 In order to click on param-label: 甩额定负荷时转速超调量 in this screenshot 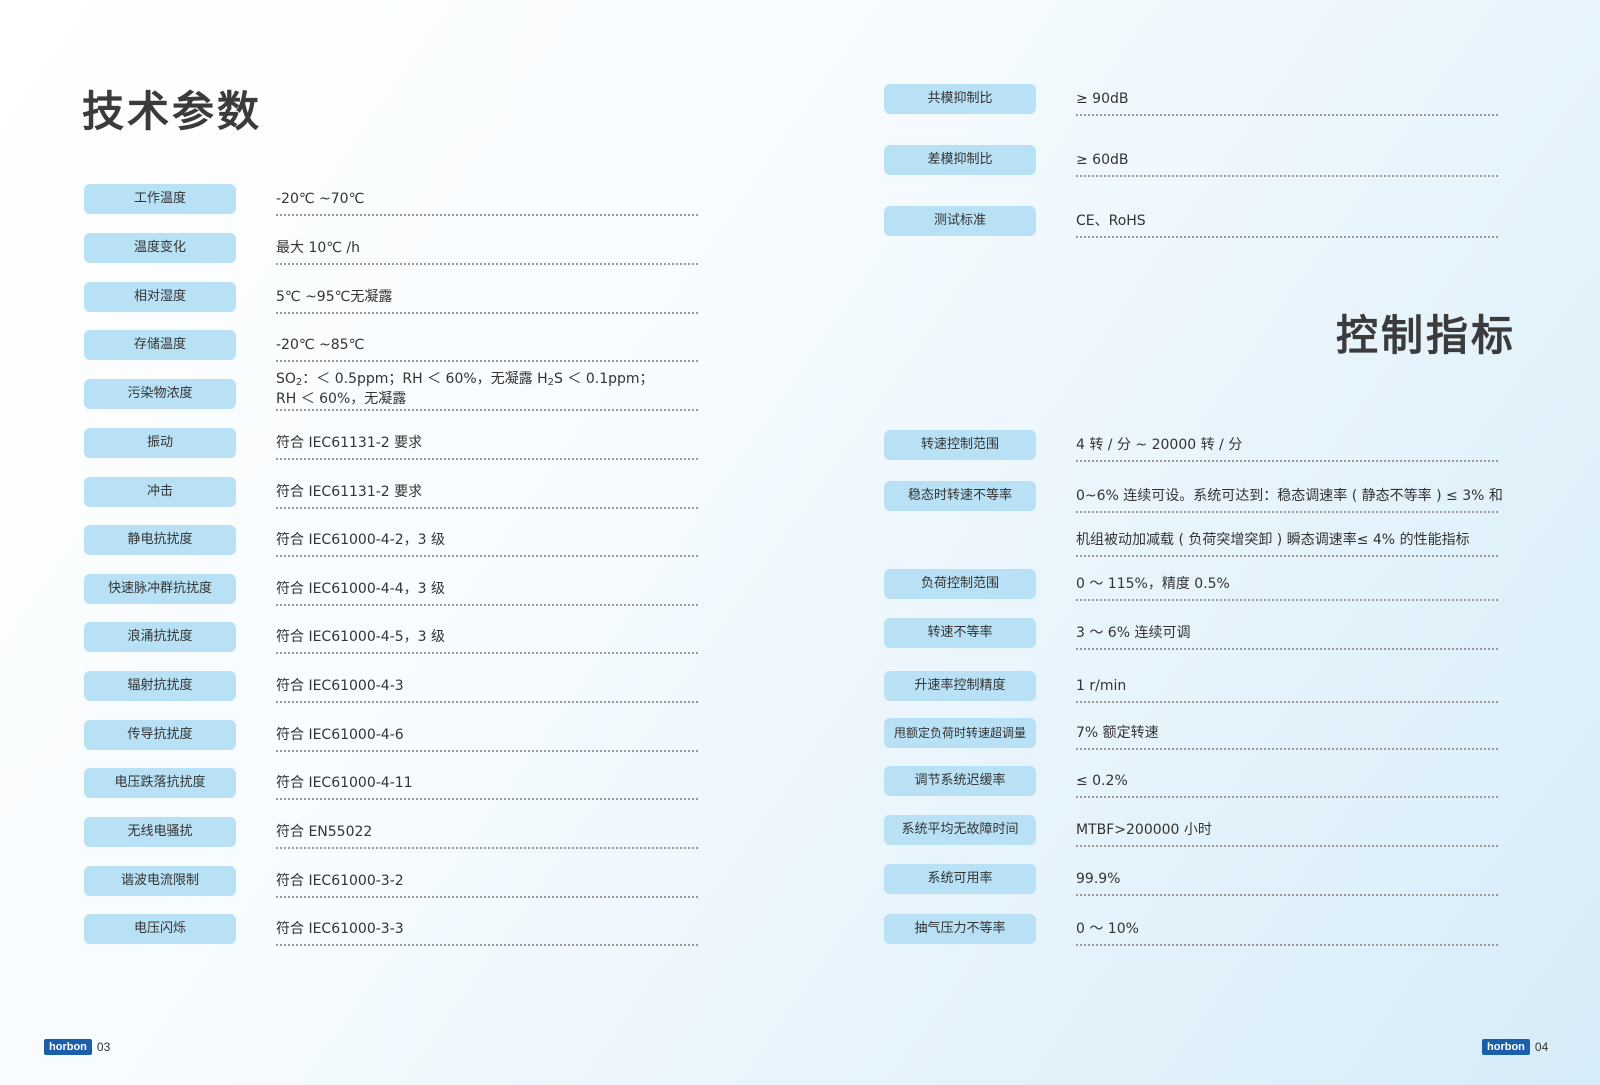, I will do `click(960, 733)`.